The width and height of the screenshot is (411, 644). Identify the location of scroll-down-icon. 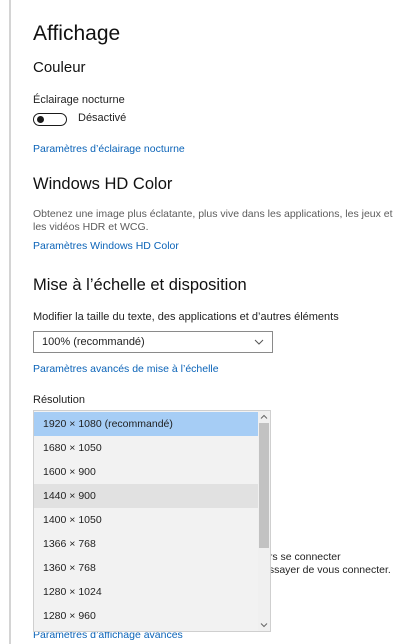
(264, 625).